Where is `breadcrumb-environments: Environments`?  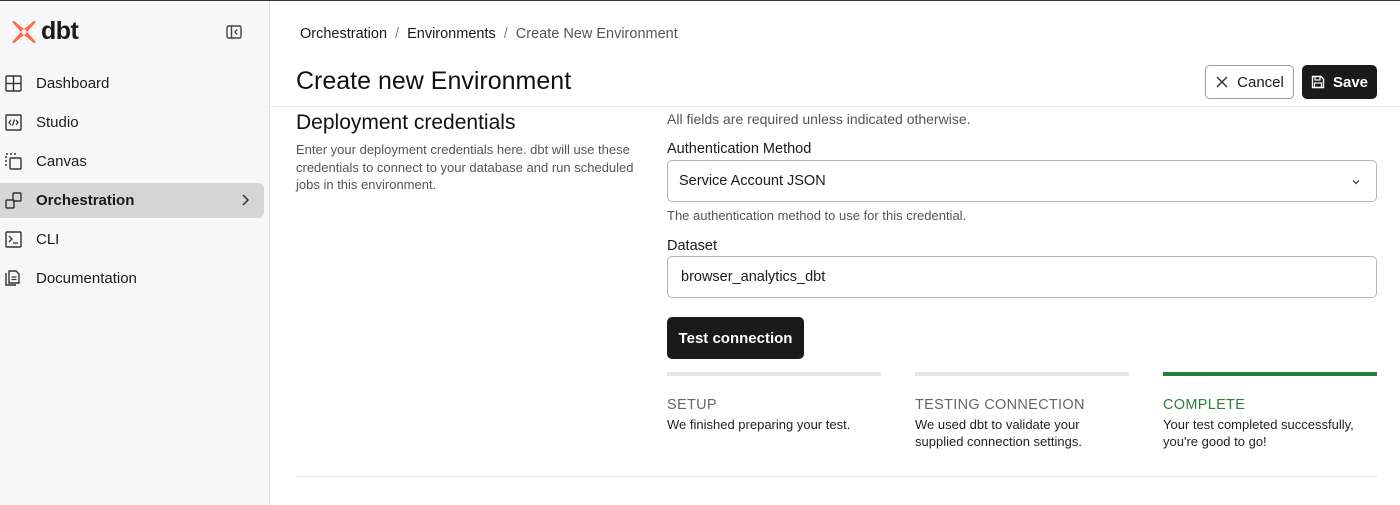 breadcrumb-environments: Environments is located at coordinates (451, 34).